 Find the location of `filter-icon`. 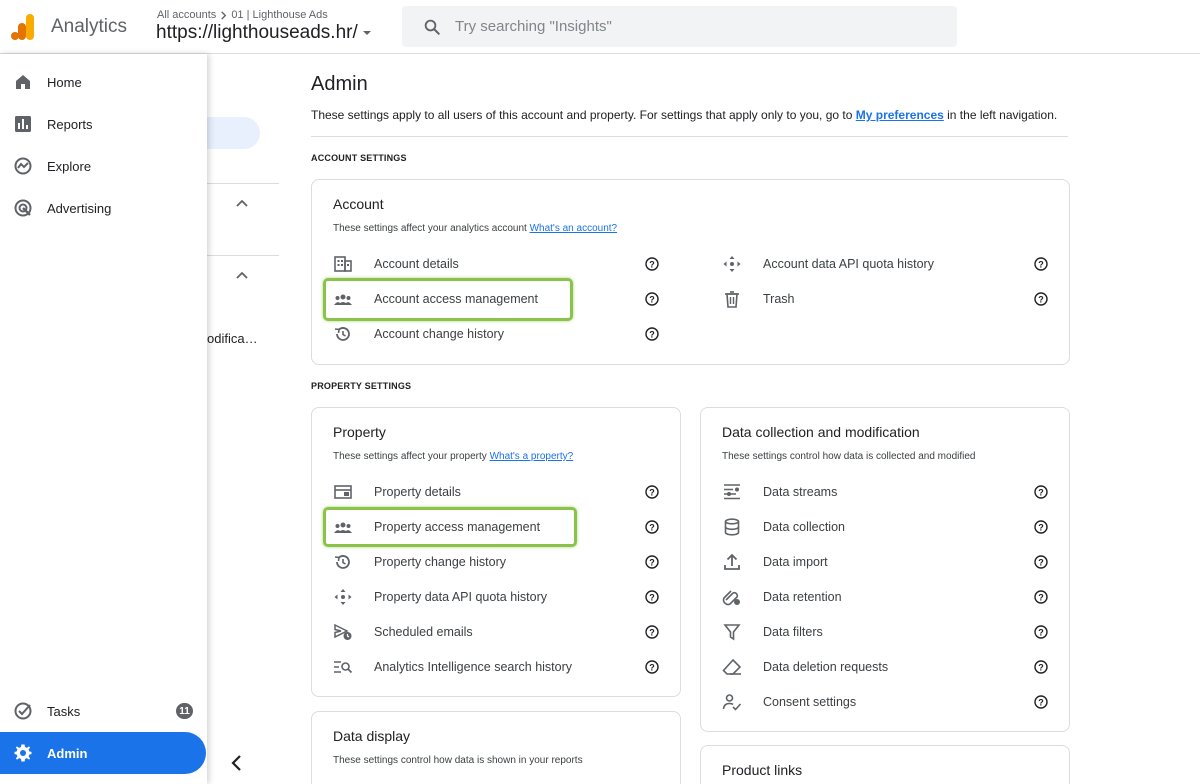

filter-icon is located at coordinates (732, 632).